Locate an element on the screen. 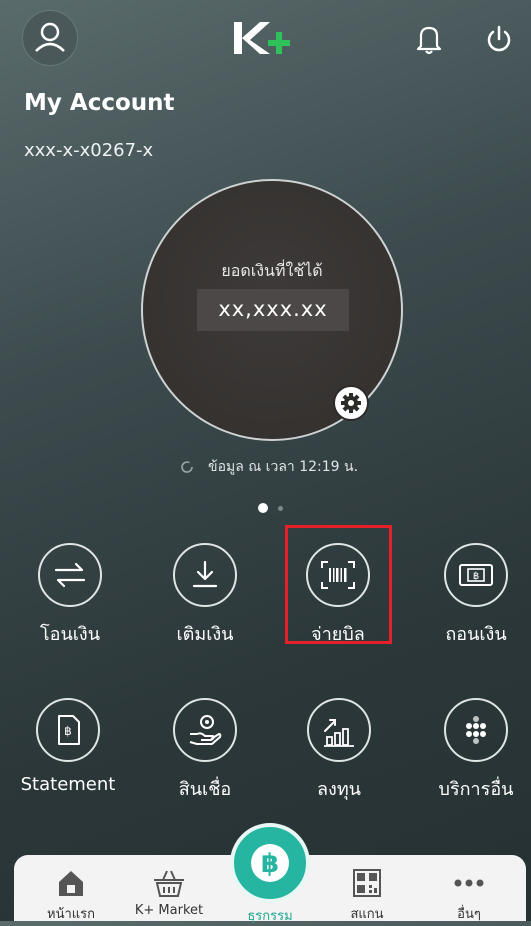  transfer-icon is located at coordinates (70, 575).